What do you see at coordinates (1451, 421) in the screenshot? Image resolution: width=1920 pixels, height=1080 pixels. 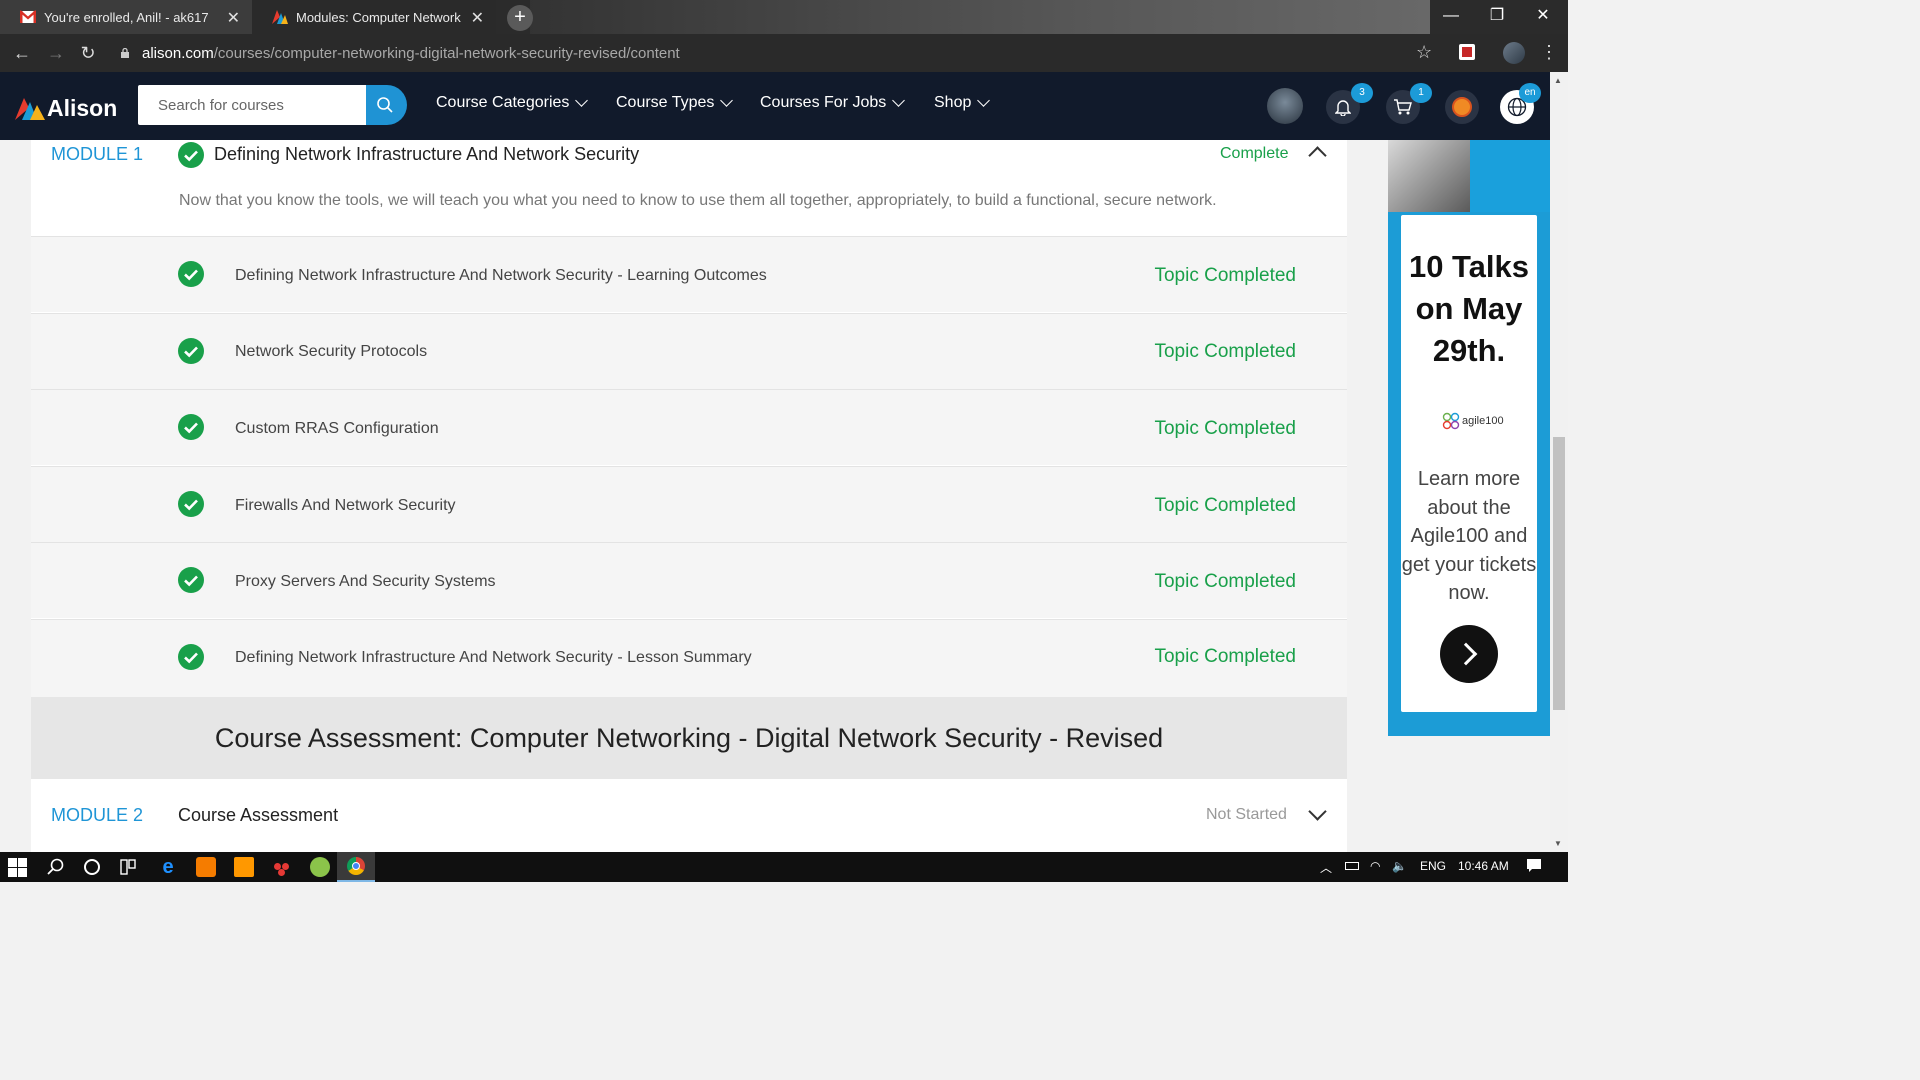 I see `agile100-logo-icon` at bounding box center [1451, 421].